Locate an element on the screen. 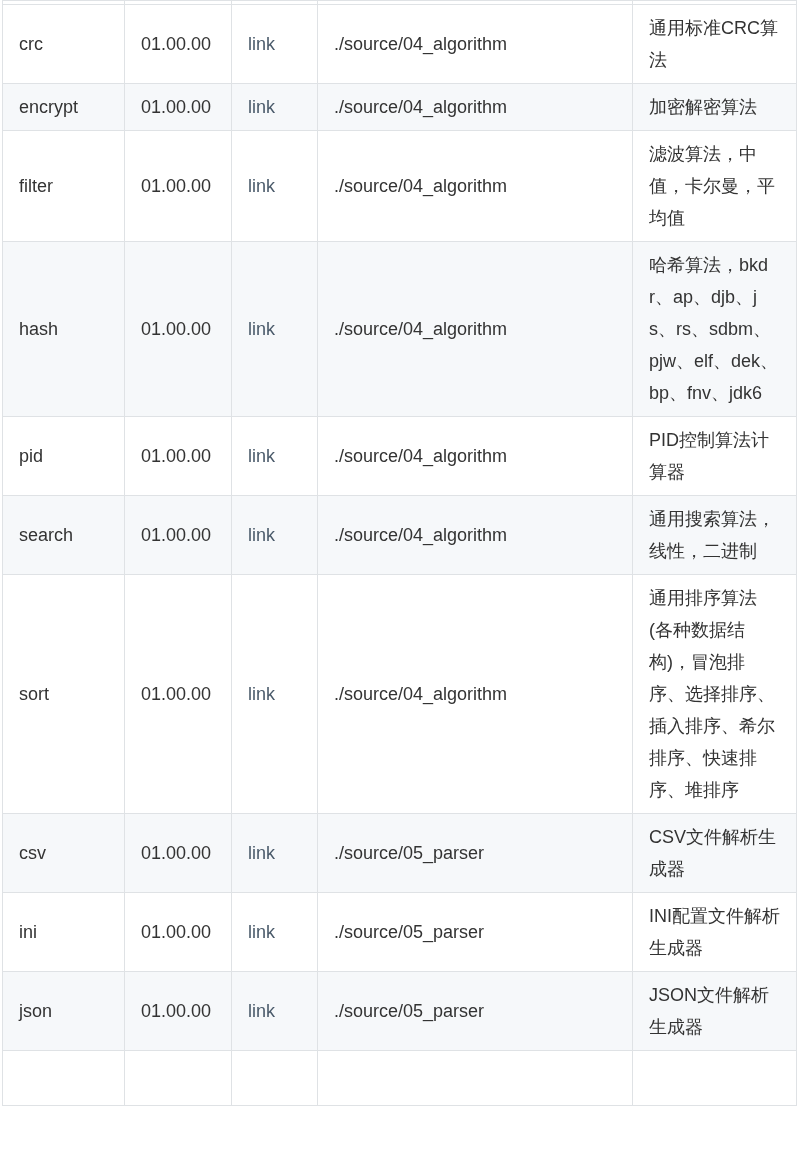 Image resolution: width=804 pixels, height=1160 pixels. table-cell: 通用排序算法(各种数据结构)，冒泡排序、选择排序、插入排序、希尔排序、快速排序、堆排序 is located at coordinates (714, 694).